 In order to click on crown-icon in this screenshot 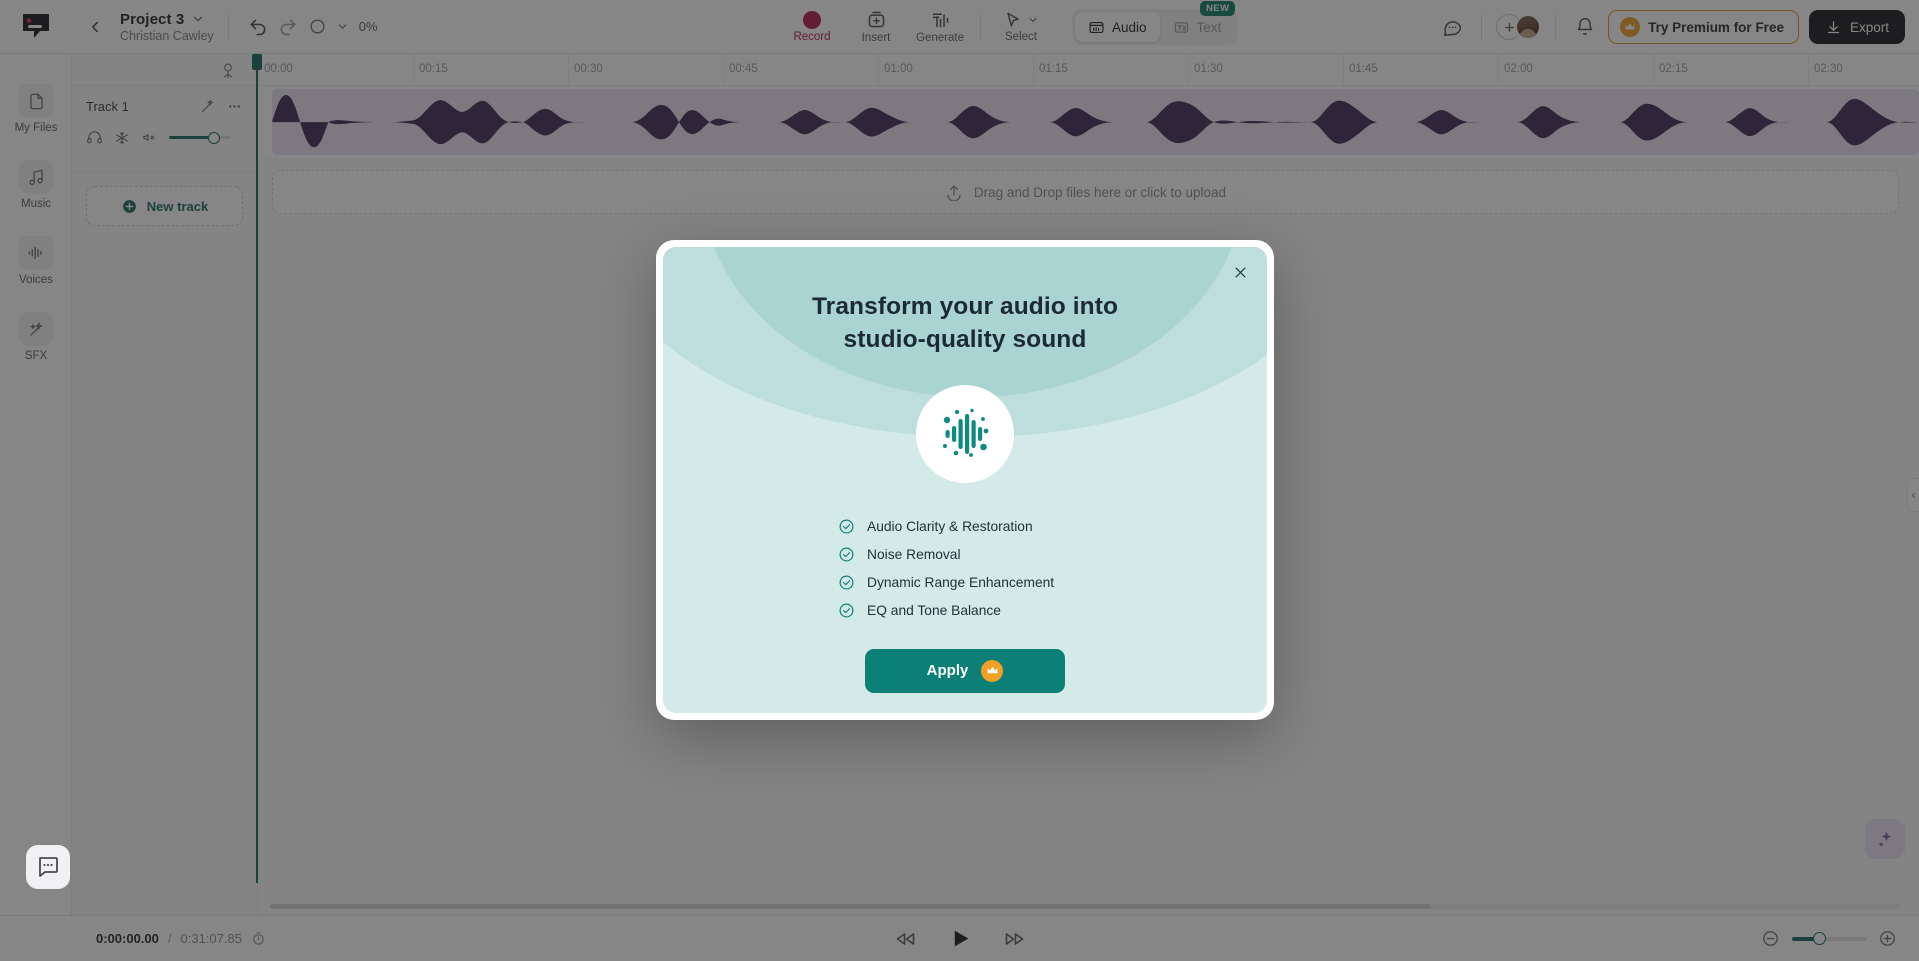, I will do `click(992, 670)`.